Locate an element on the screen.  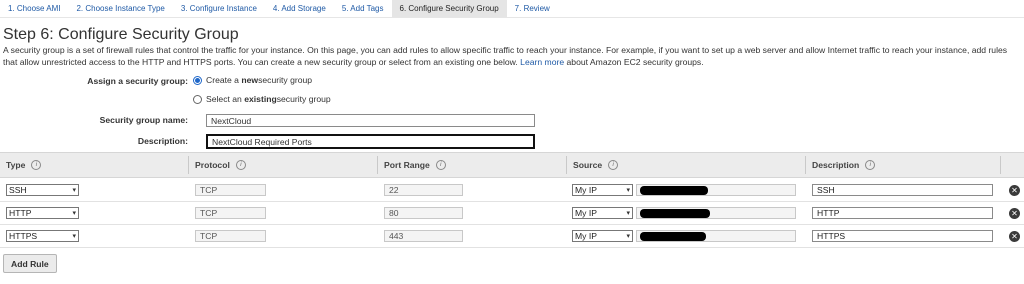
radio-select-existing: Select an existing security group is located at coordinates (262, 99).